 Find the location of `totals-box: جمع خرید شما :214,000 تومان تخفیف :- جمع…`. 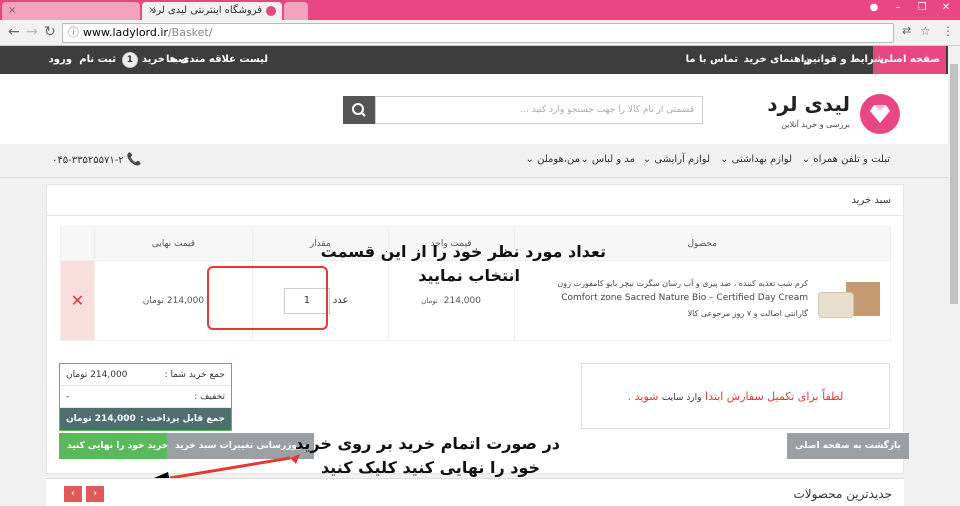

totals-box: جمع خرید شما :214,000 تومان تخفیف :- جمع… is located at coordinates (145, 397).